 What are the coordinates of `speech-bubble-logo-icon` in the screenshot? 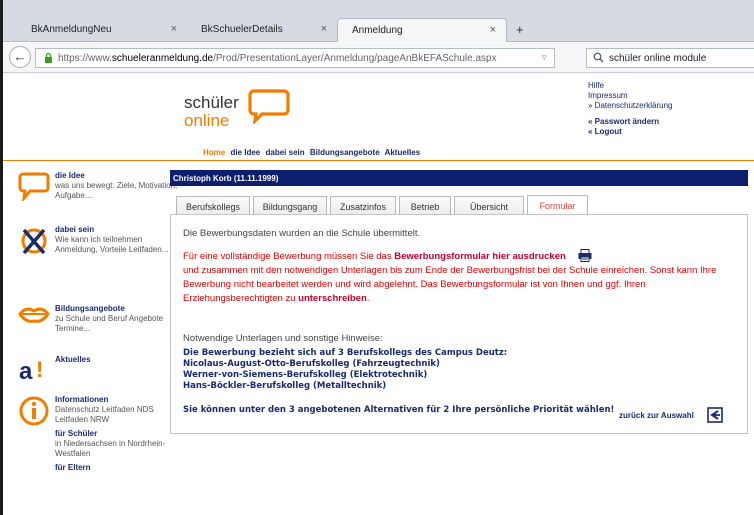 It's located at (269, 106).